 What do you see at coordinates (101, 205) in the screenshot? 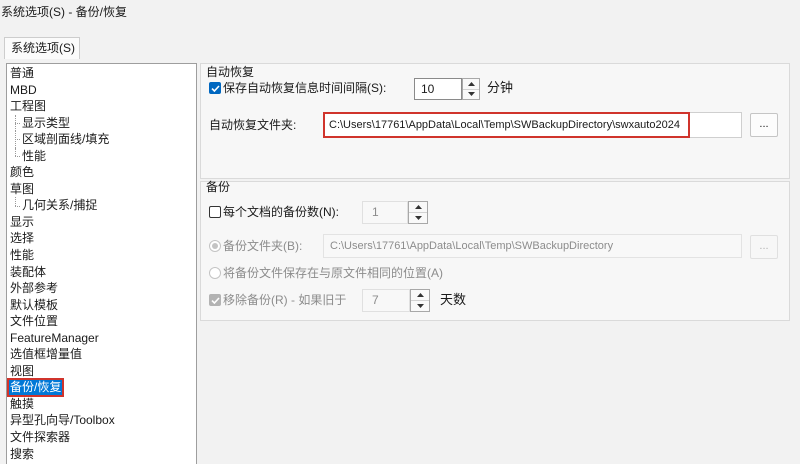
I see `tree-item-relations-snaps: 几何关系/捕捉` at bounding box center [101, 205].